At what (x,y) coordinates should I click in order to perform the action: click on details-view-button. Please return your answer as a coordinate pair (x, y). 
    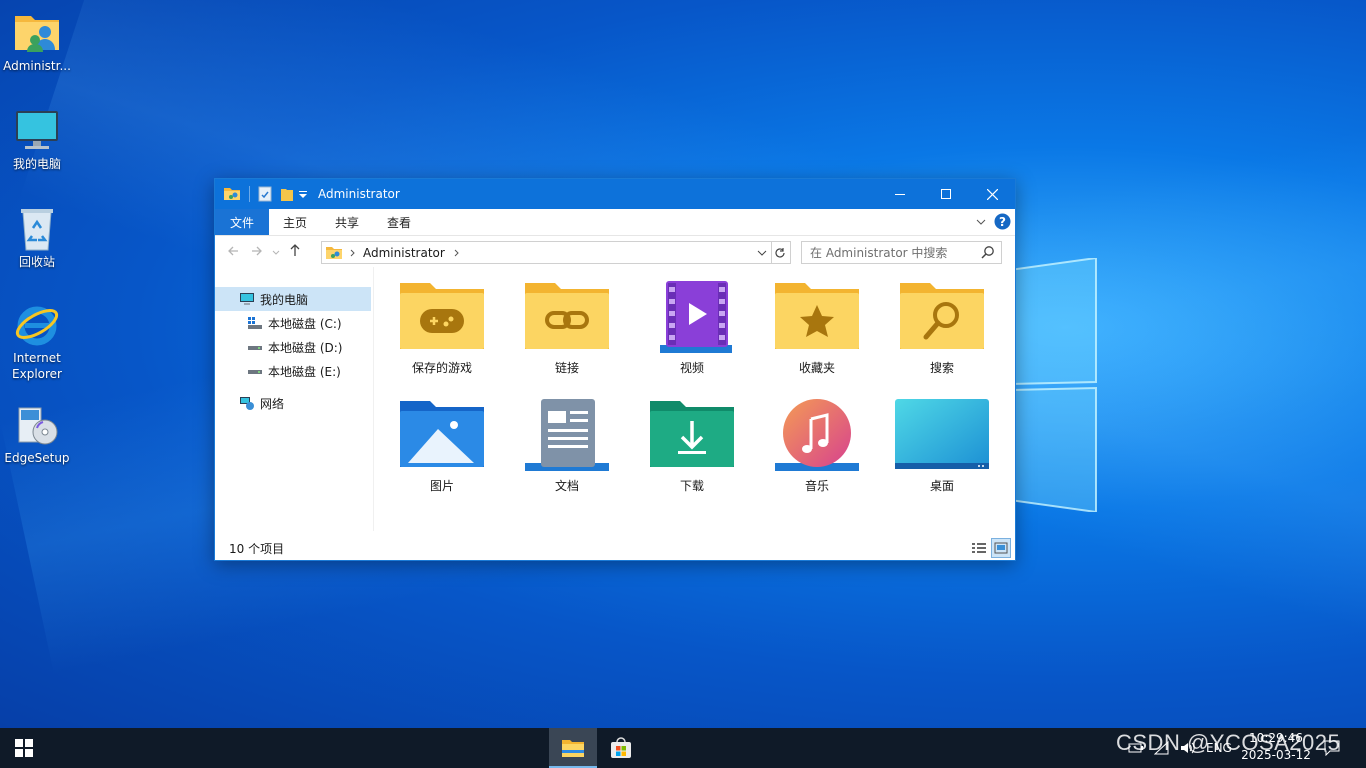
    Looking at the image, I should click on (979, 548).